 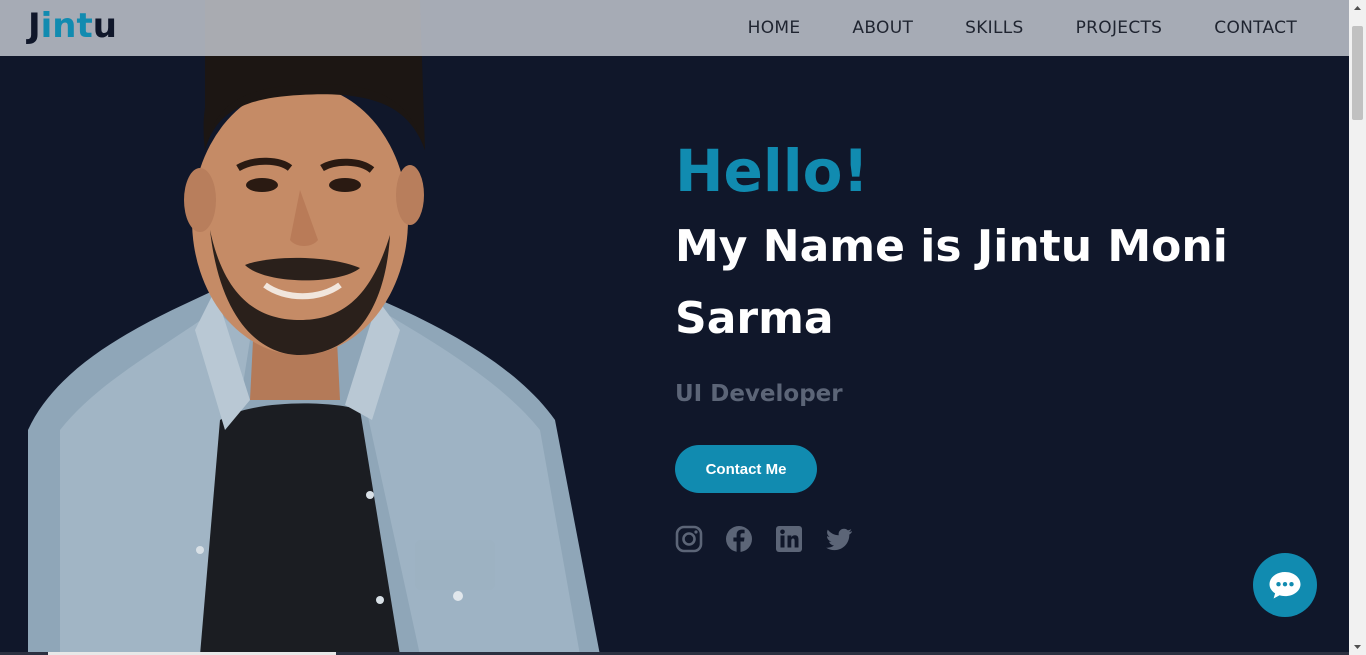 What do you see at coordinates (1357, 327) in the screenshot?
I see `vertical-scrollbar` at bounding box center [1357, 327].